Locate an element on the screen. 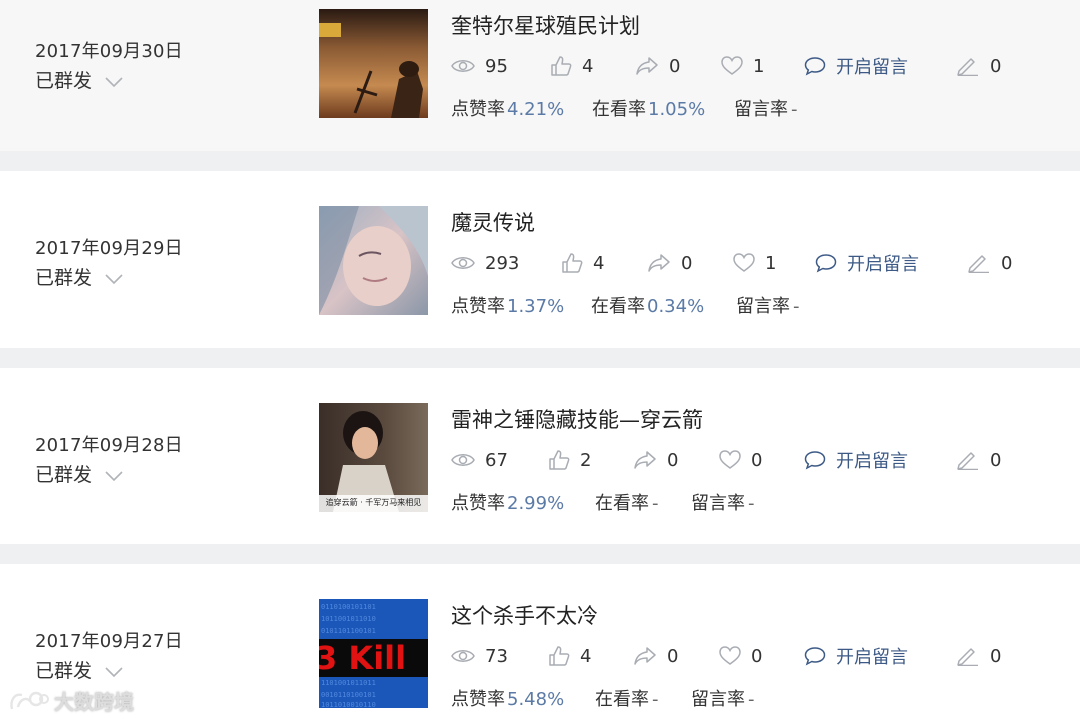 The height and width of the screenshot is (721, 1080). views-count: 95 is located at coordinates (496, 66).